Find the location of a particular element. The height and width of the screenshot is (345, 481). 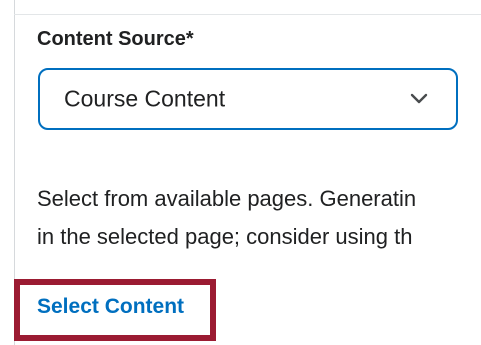

select-content-link: Select Content is located at coordinates (110, 307).